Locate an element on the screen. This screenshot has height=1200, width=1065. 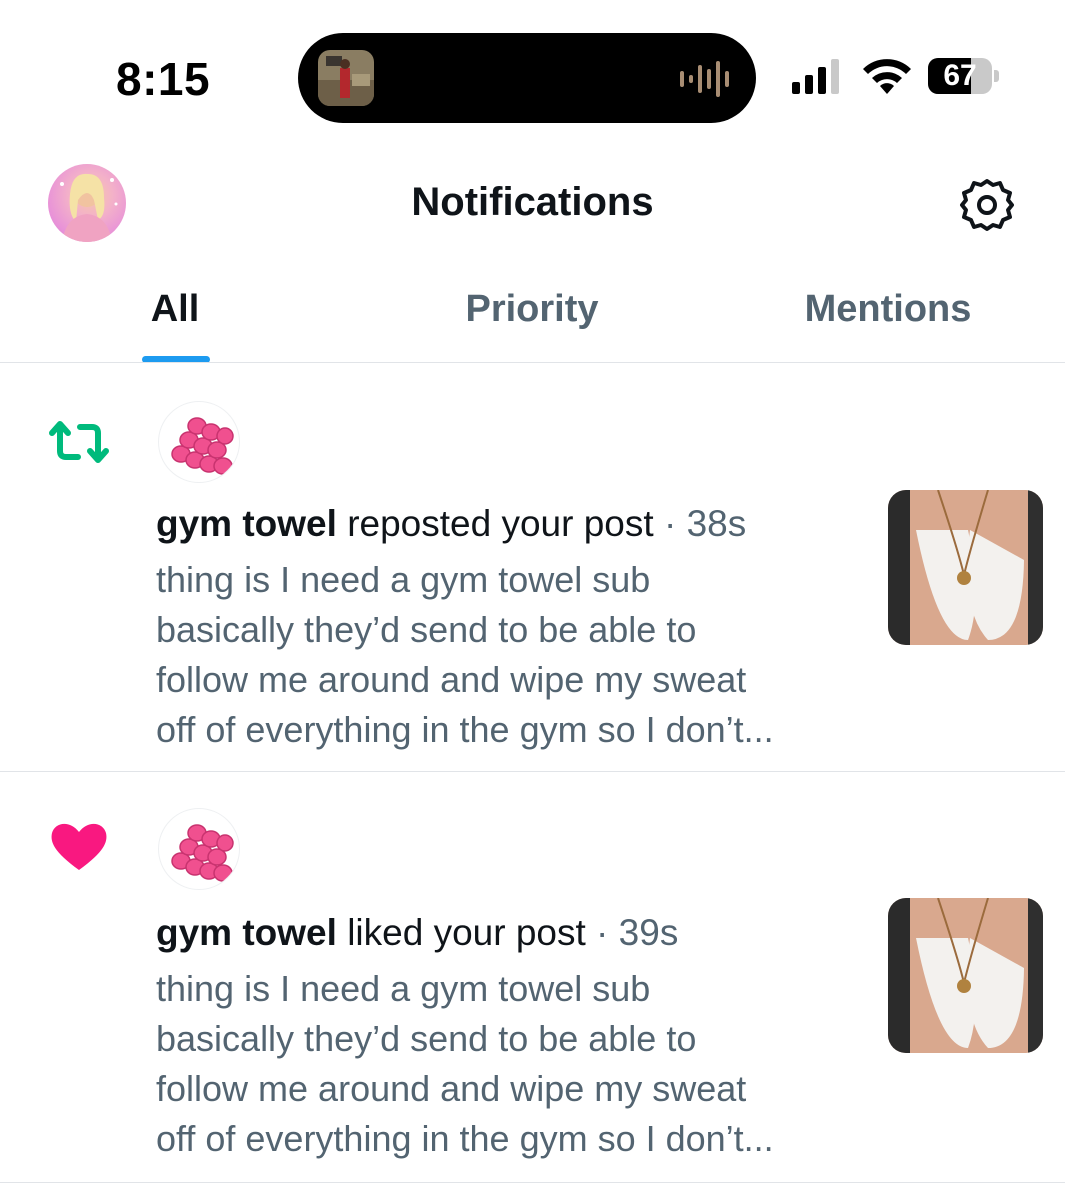
tab-all: All is located at coordinates (175, 309).